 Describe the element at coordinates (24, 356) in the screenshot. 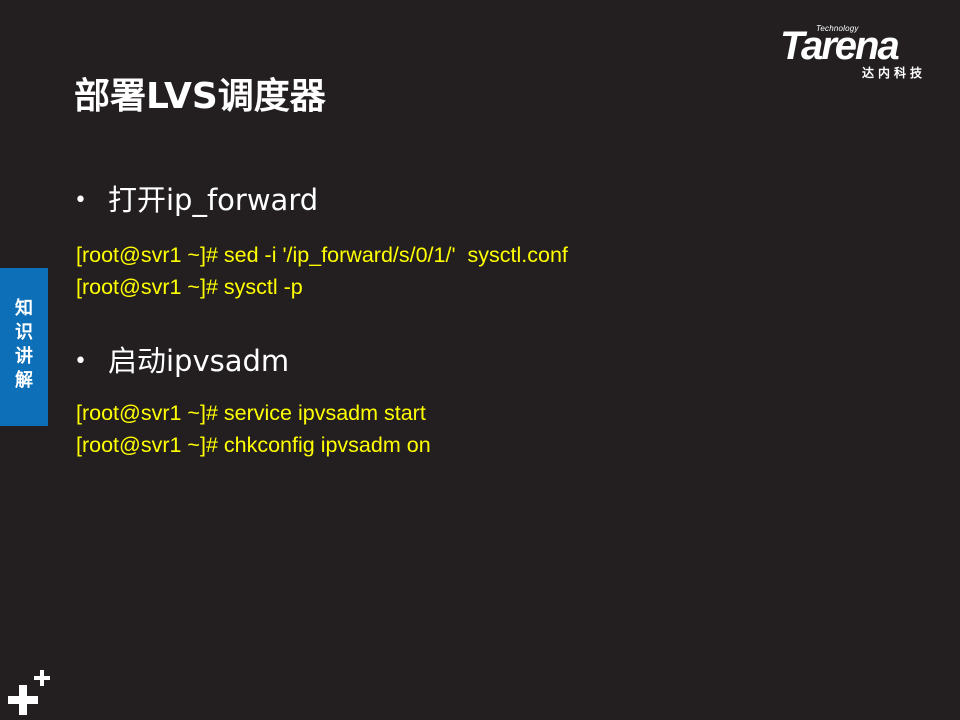

I see `side-tab-char: 讲` at that location.